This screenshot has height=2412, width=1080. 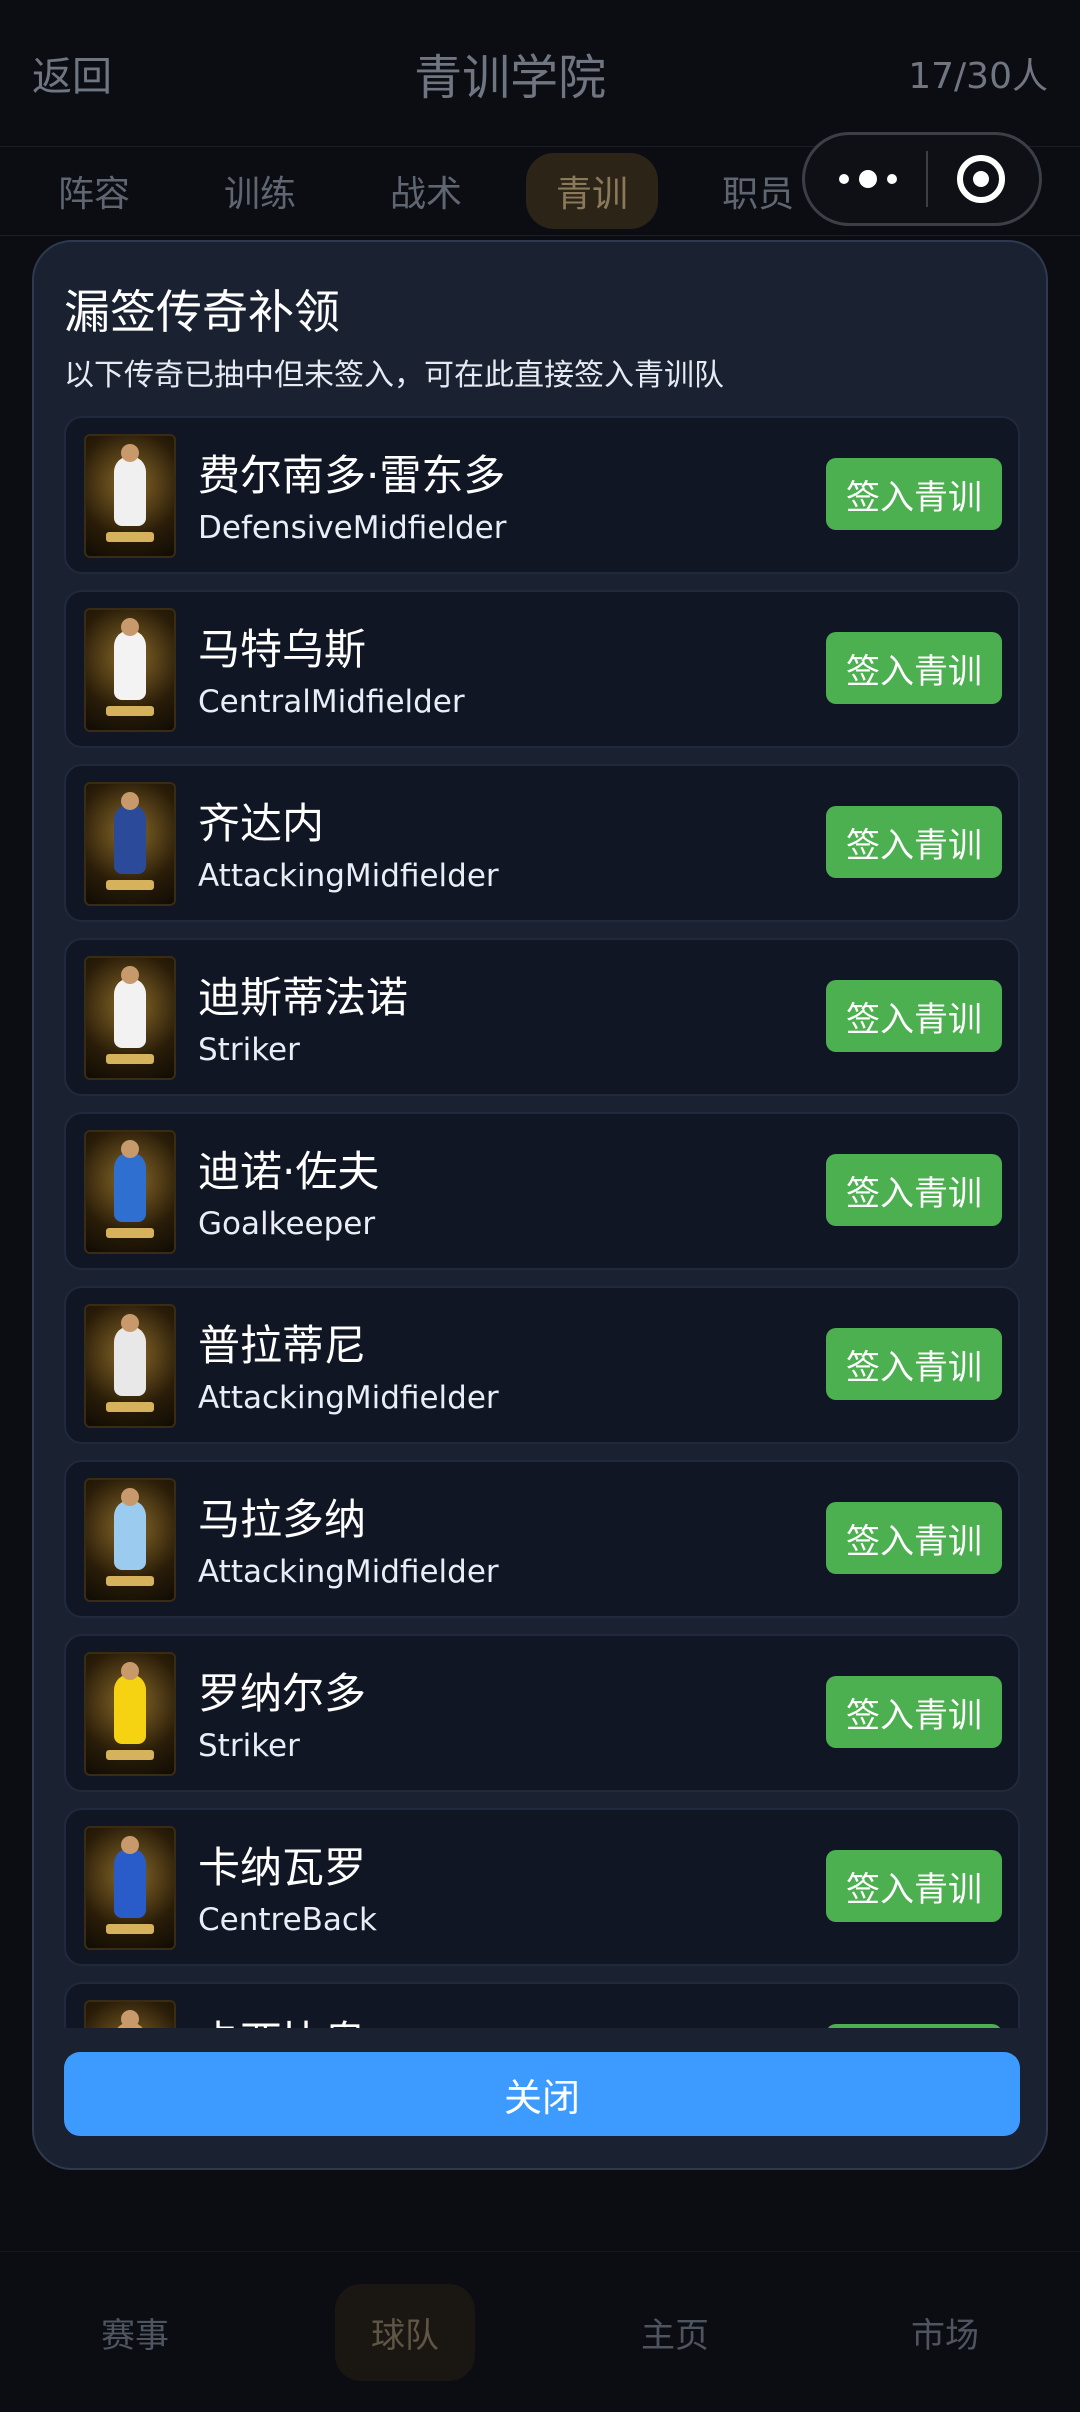 What do you see at coordinates (592, 191) in the screenshot?
I see `tab-youth: 青训` at bounding box center [592, 191].